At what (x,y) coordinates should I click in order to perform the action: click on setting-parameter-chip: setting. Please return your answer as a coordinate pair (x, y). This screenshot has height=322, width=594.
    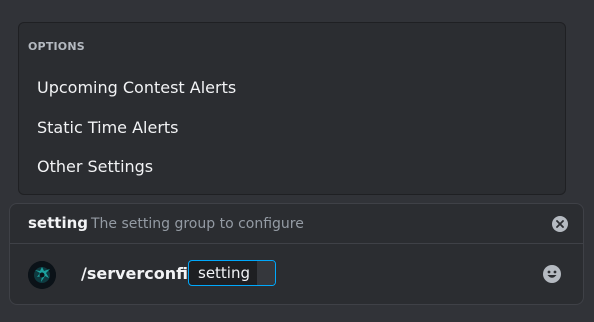
    Looking at the image, I should click on (232, 273).